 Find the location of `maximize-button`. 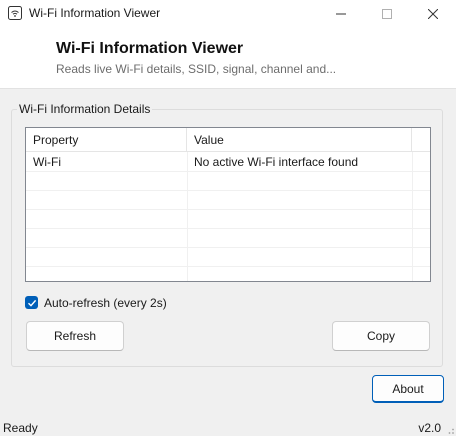

maximize-button is located at coordinates (387, 14).